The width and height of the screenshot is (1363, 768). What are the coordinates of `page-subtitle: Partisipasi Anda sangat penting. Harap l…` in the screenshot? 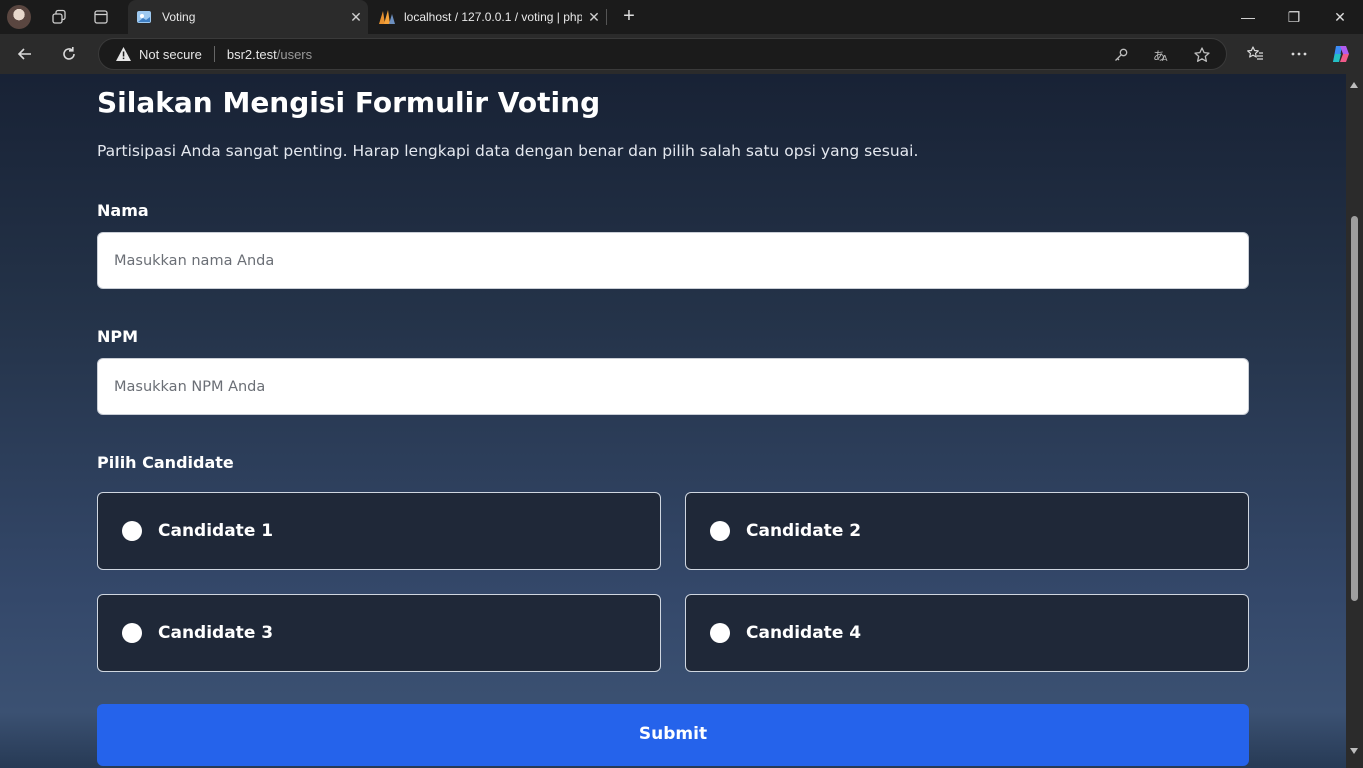 It's located at (508, 151).